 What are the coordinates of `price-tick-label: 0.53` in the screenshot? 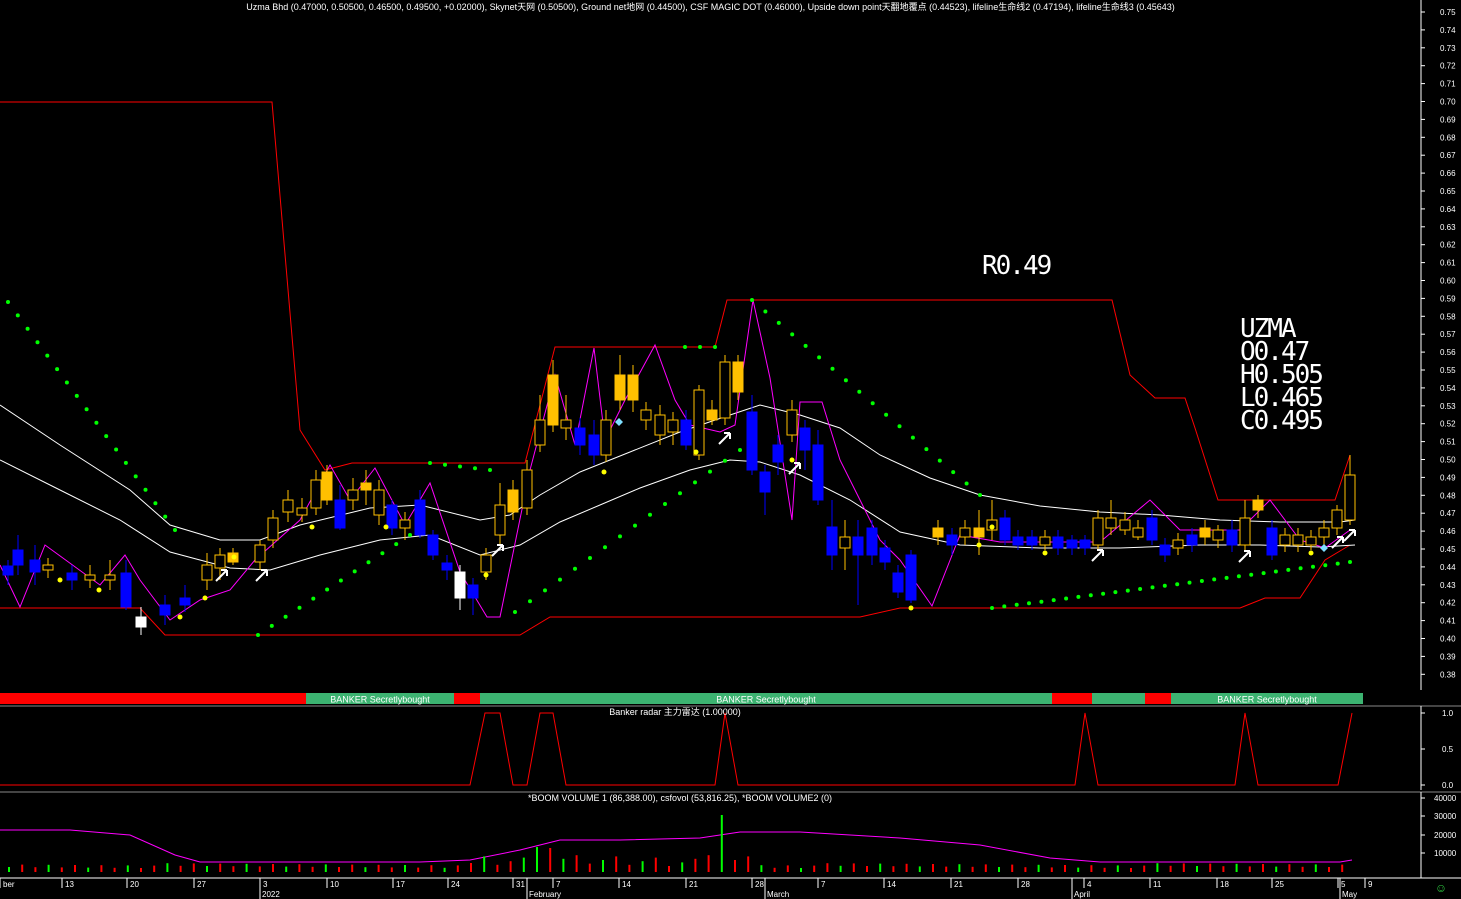 It's located at (1448, 406).